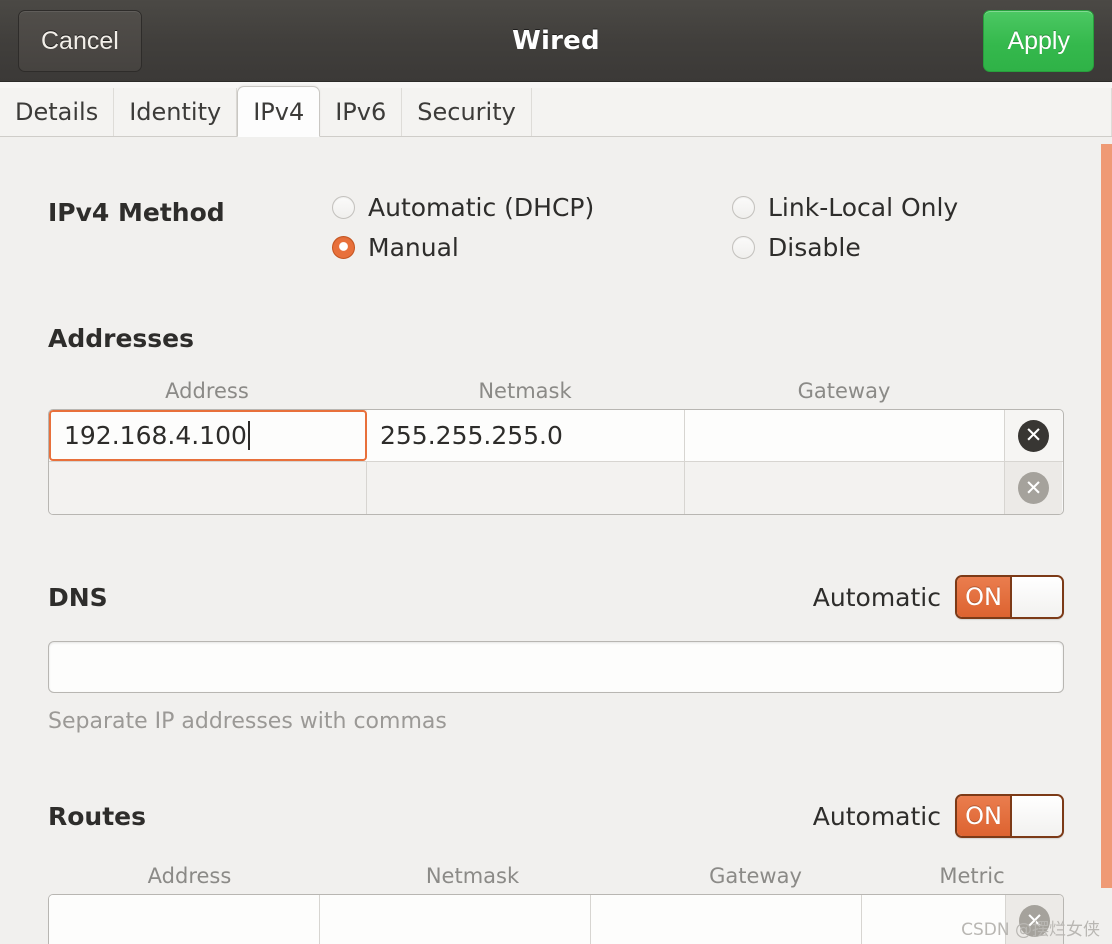 Image resolution: width=1112 pixels, height=944 pixels. What do you see at coordinates (247, 721) in the screenshot?
I see `dns-hint-text: Separate IP addresses with commas` at bounding box center [247, 721].